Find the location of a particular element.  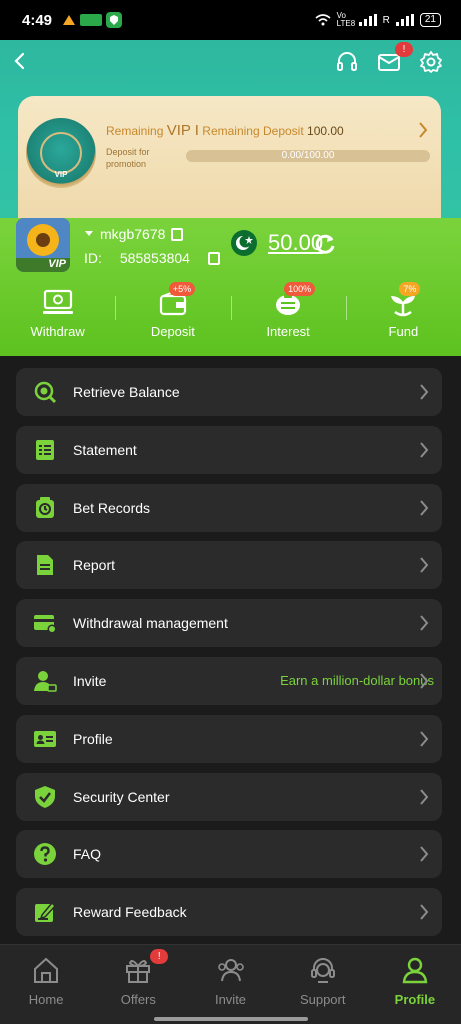

wallet-icon: +5% is located at coordinates (175, 300).